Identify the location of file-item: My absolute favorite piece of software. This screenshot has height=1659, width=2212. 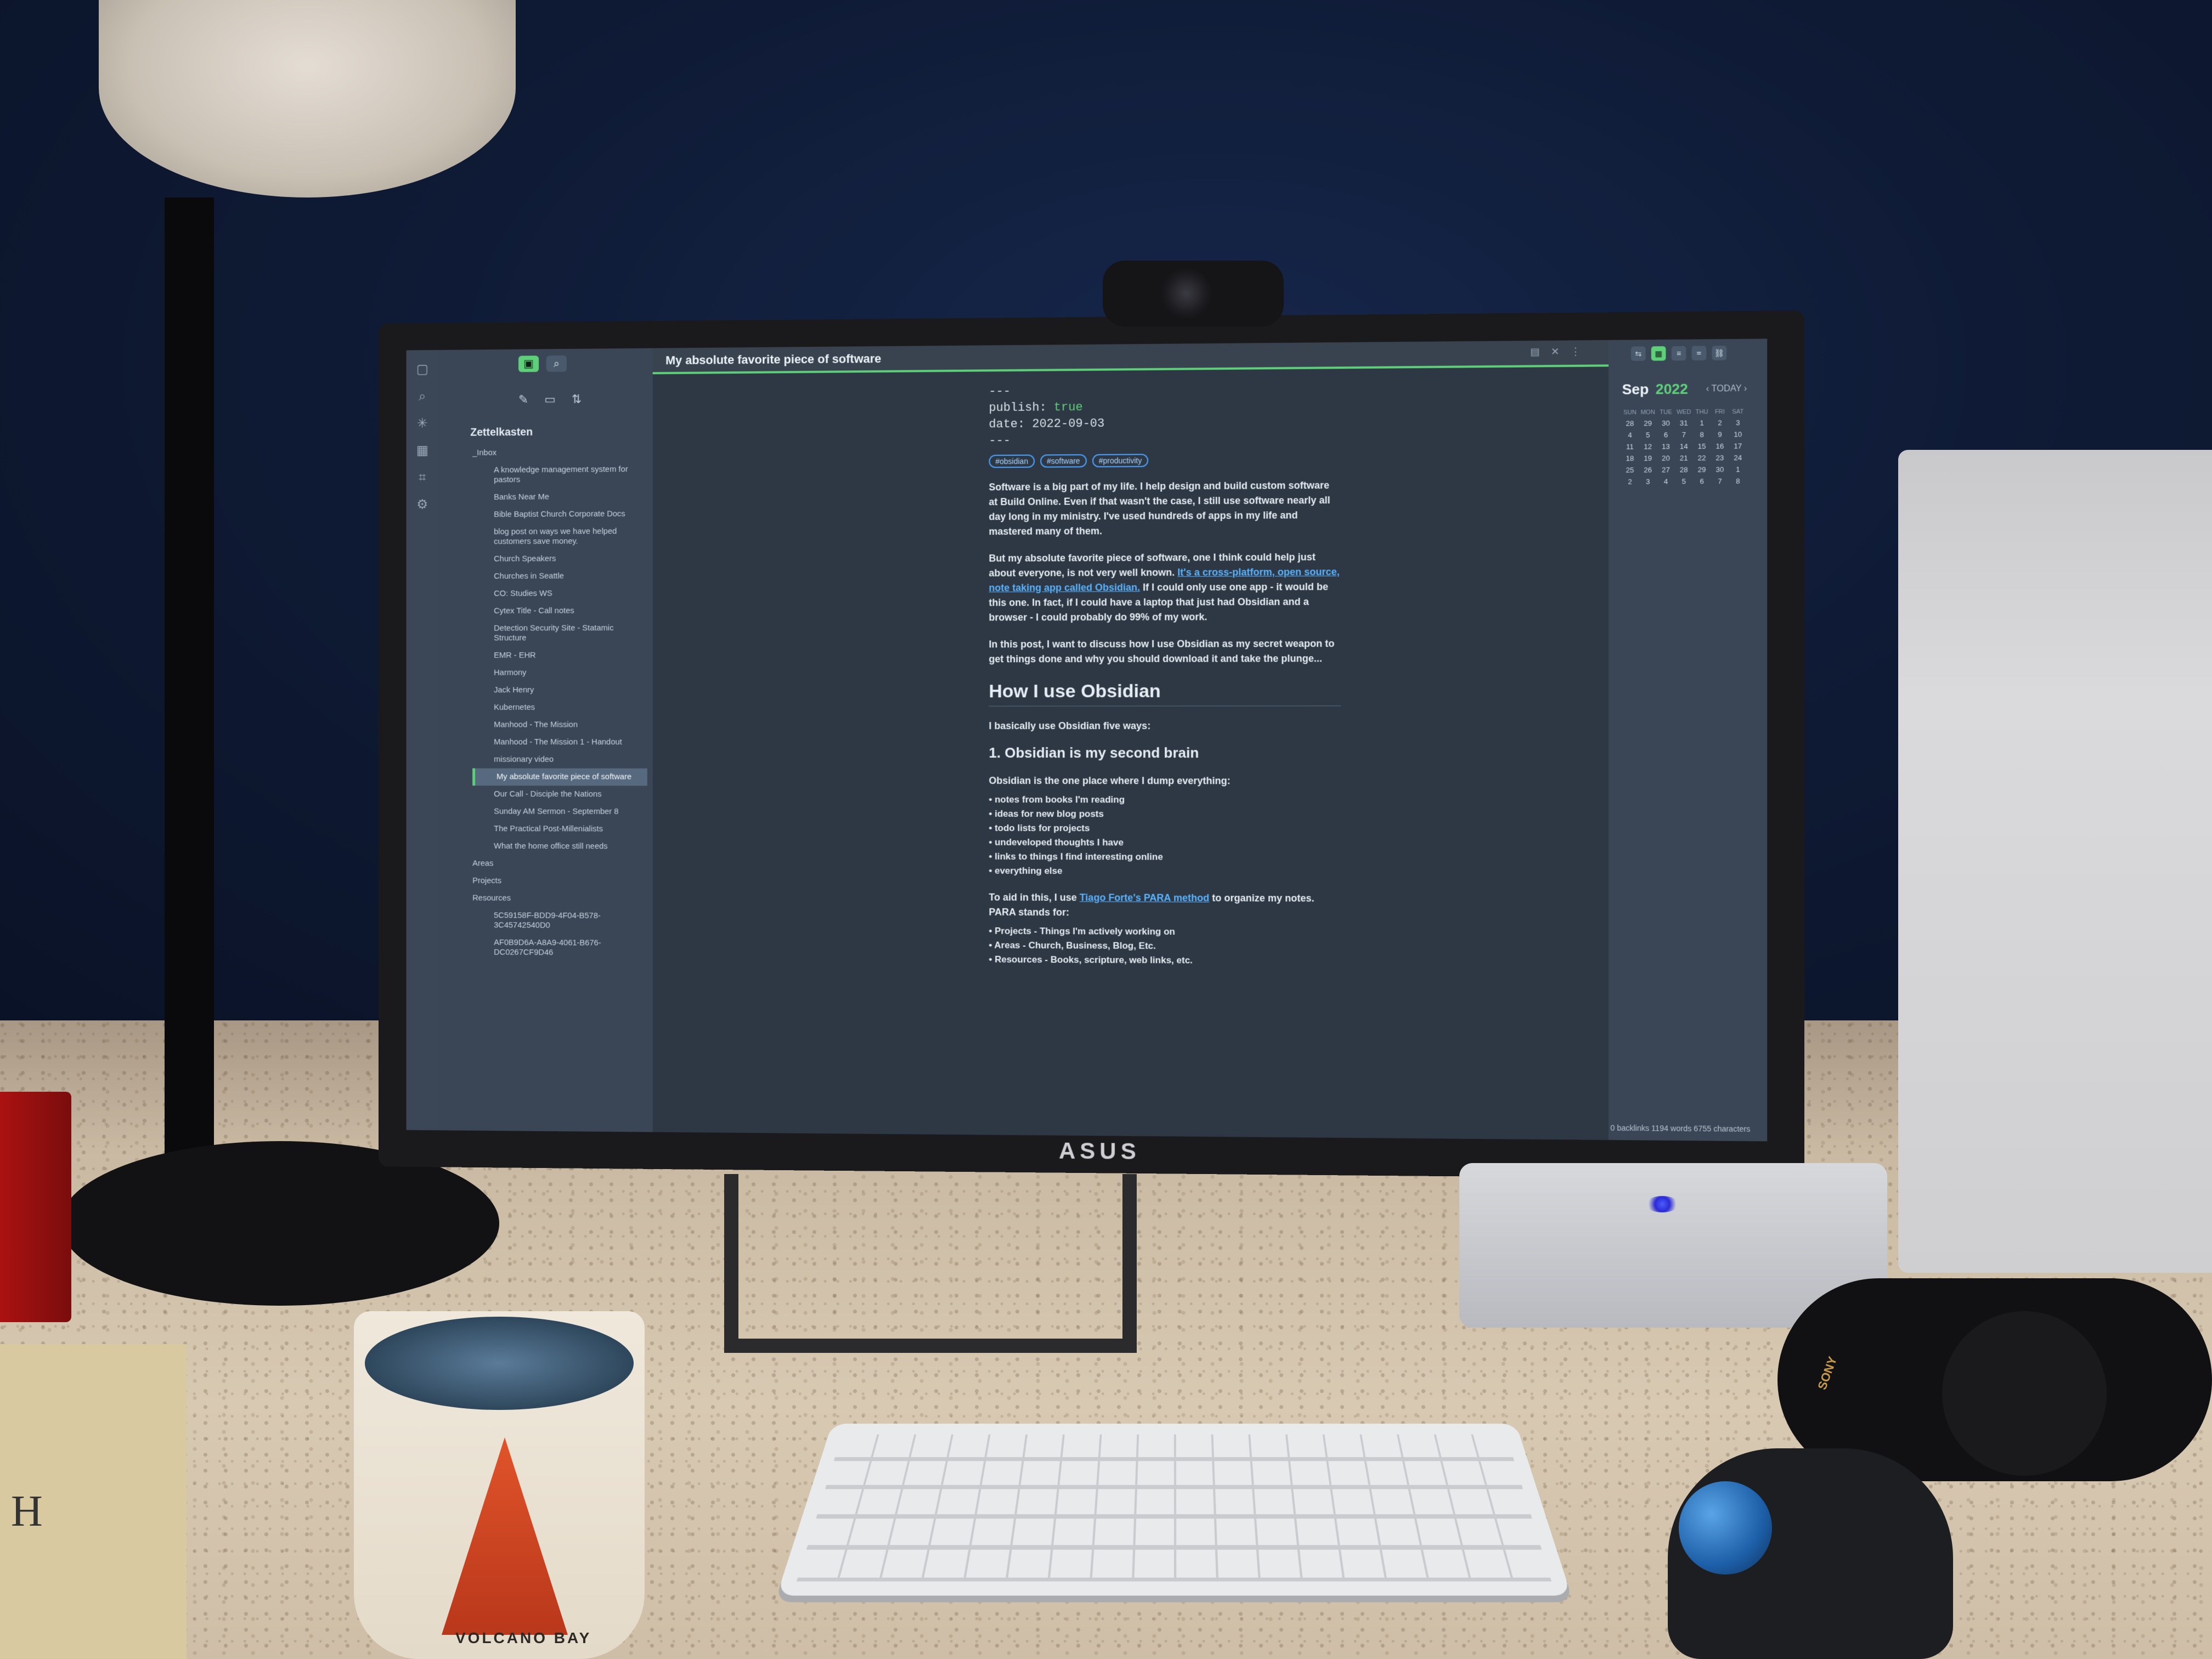
(559, 777).